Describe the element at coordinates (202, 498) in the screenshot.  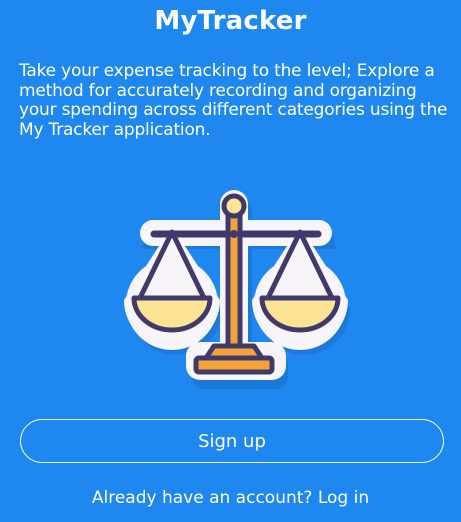
I see `login-prompt-text: Already have an account?` at that location.